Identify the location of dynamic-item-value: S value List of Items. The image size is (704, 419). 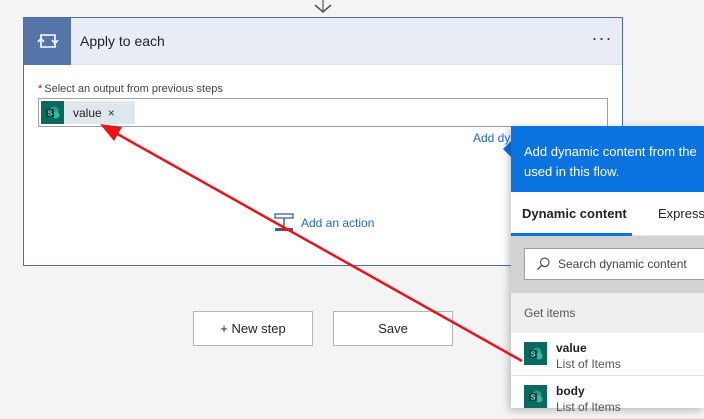
(607, 354).